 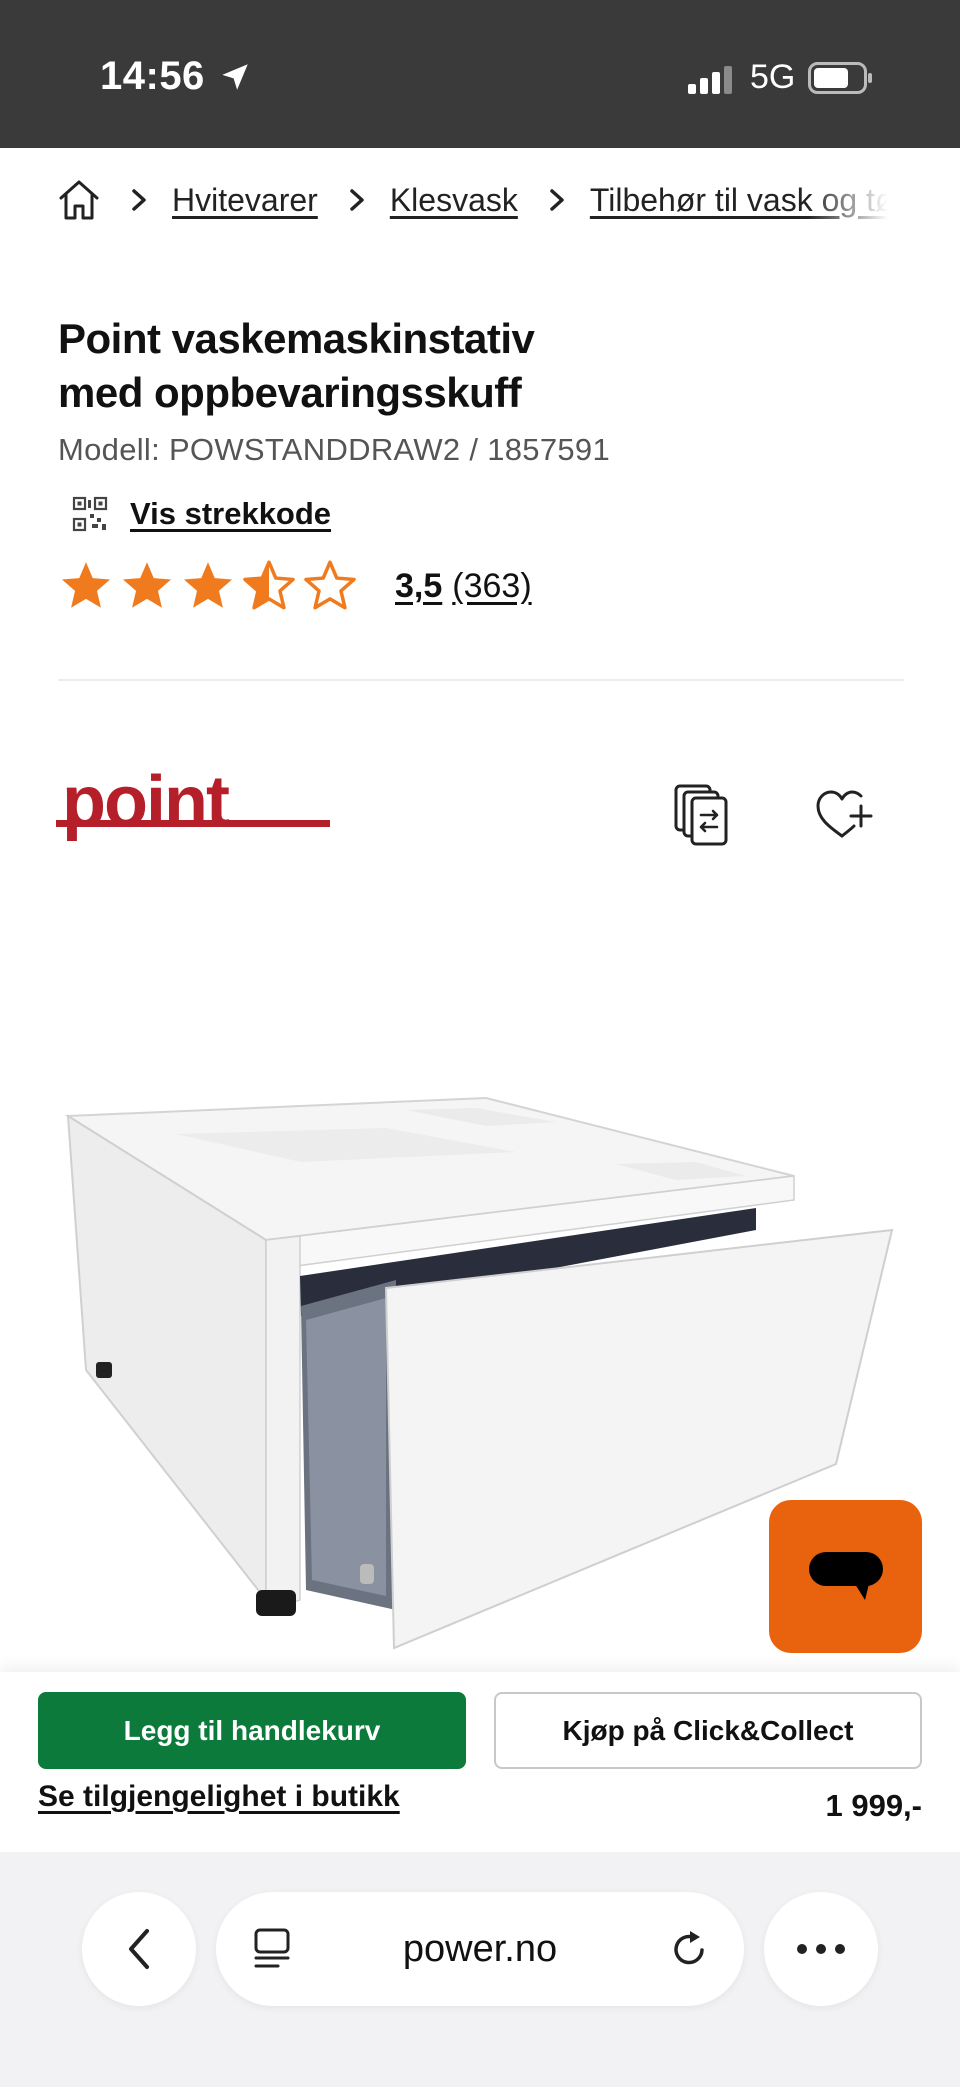 What do you see at coordinates (689, 1949) in the screenshot?
I see `reload-icon` at bounding box center [689, 1949].